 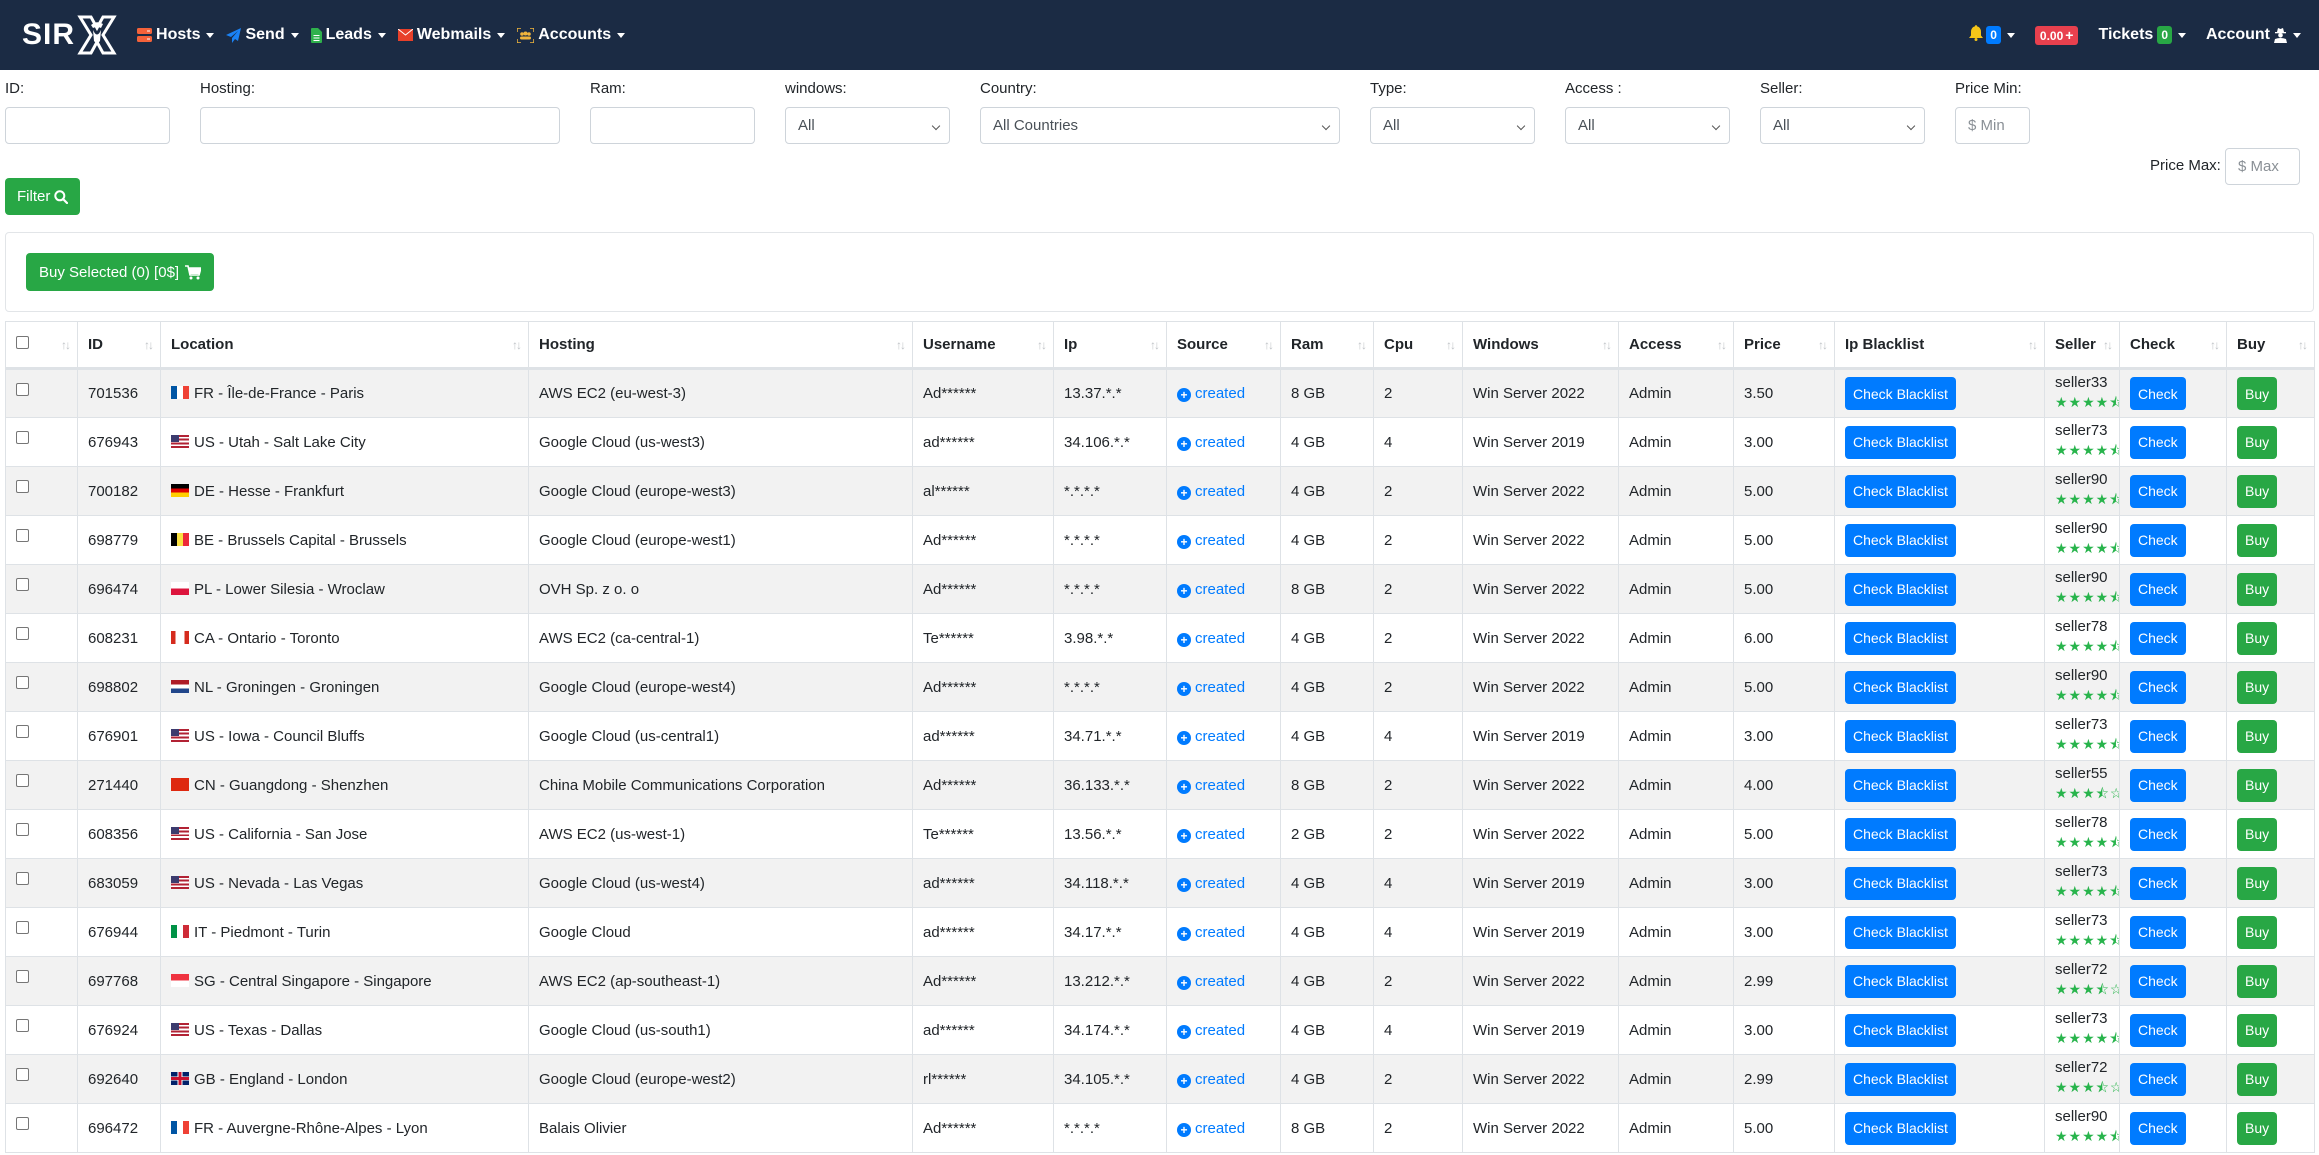 What do you see at coordinates (2082, 345) in the screenshot?
I see `column-header-seller: Seller ↑↓` at bounding box center [2082, 345].